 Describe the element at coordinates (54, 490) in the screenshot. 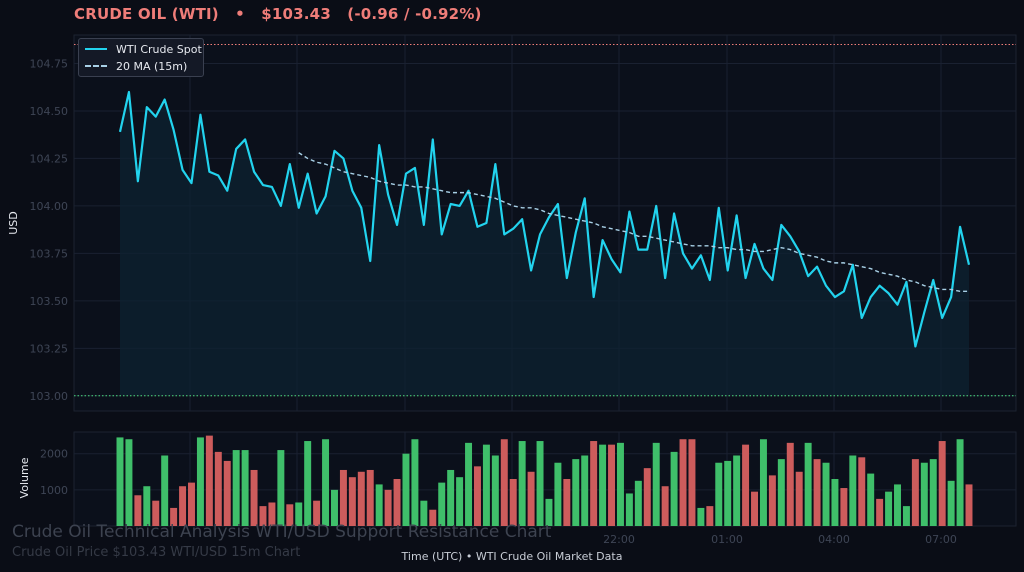

I see `volume-tick-label: 1000` at that location.